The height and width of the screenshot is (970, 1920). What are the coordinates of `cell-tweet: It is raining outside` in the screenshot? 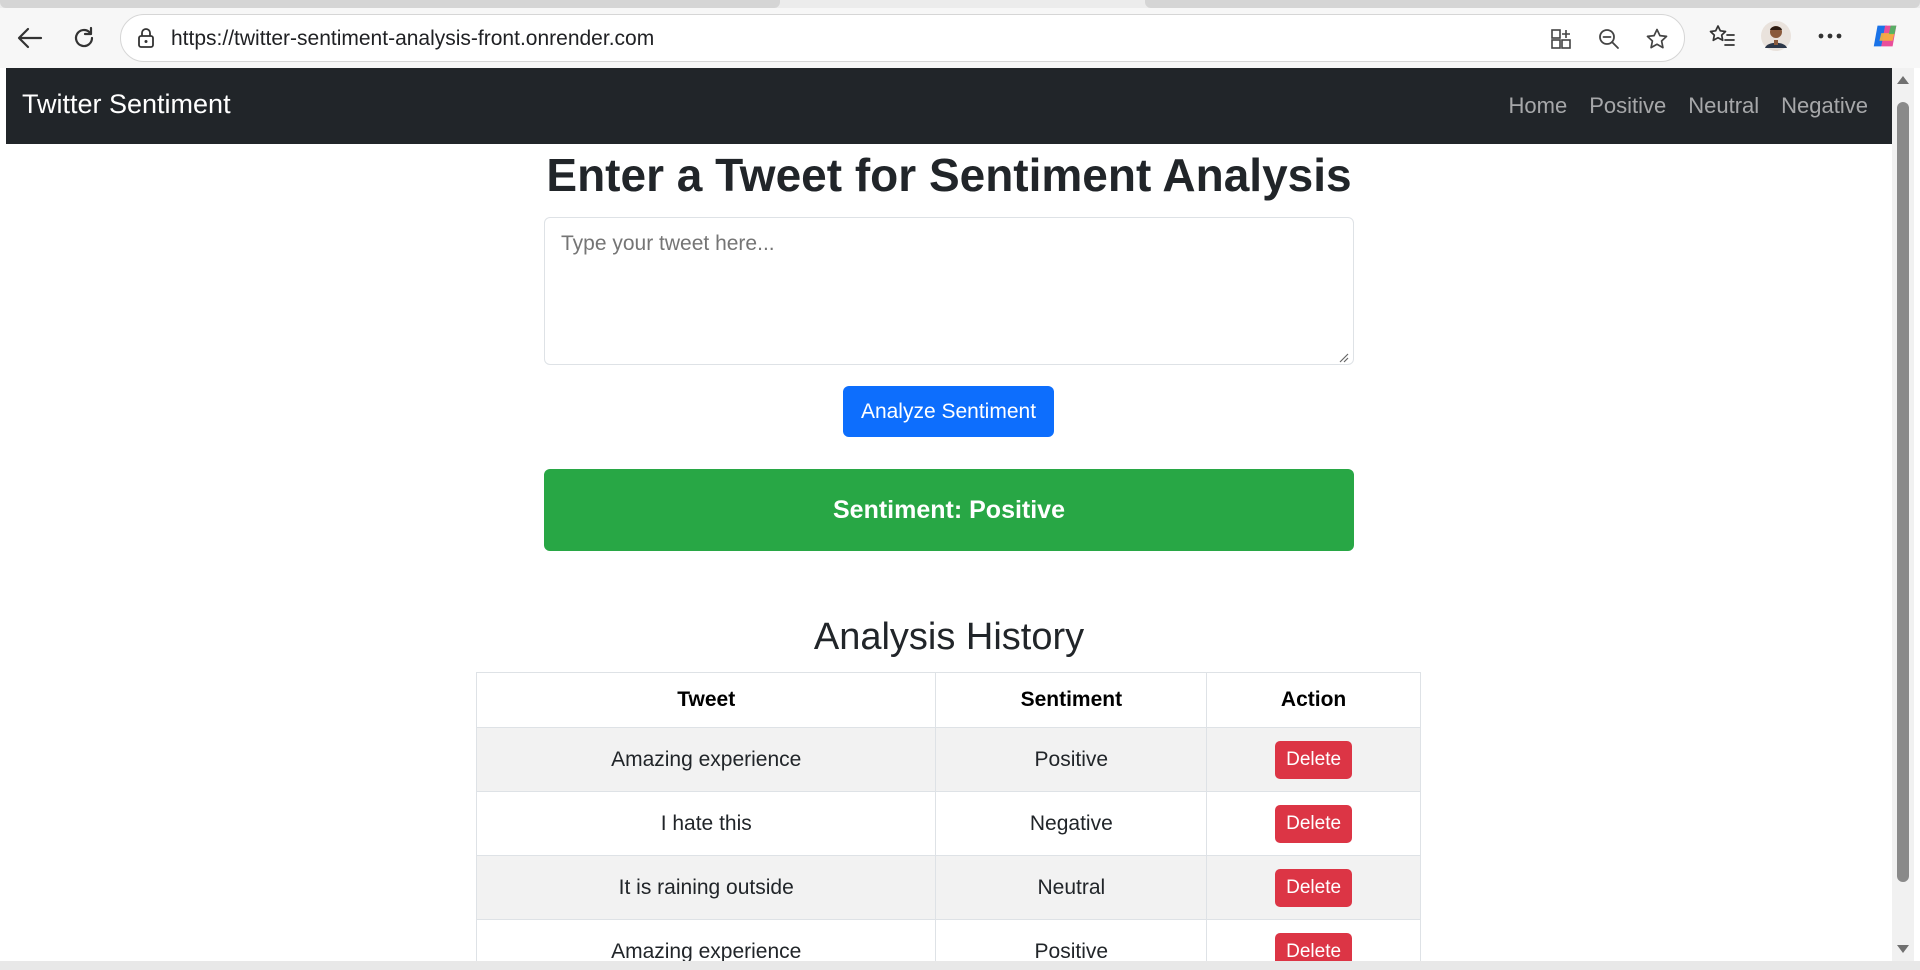 It's located at (706, 887).